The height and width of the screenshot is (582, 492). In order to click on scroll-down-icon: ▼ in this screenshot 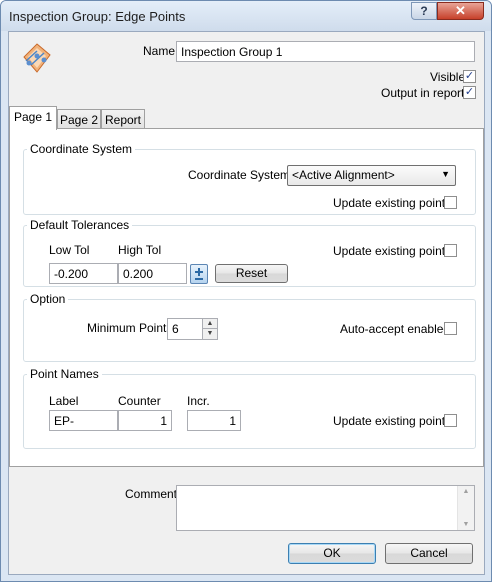, I will do `click(466, 524)`.